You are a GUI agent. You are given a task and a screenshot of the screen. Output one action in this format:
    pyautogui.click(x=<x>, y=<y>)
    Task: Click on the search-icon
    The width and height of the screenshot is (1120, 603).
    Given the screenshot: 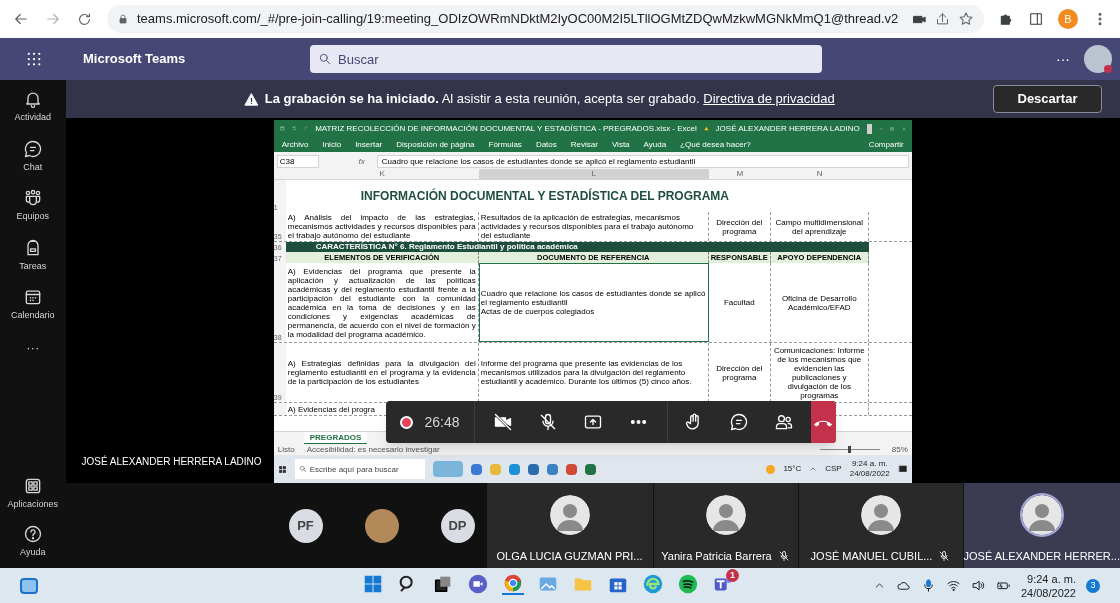 What is the action you would take?
    pyautogui.click(x=302, y=469)
    